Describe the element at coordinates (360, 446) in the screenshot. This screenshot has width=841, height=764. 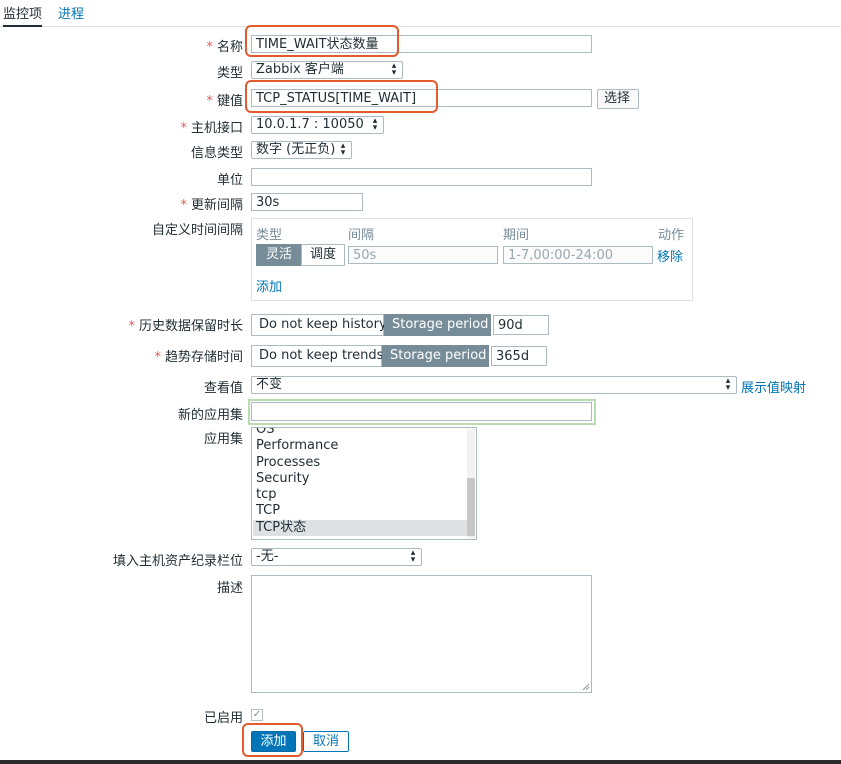
I see `list-item: Performance` at that location.